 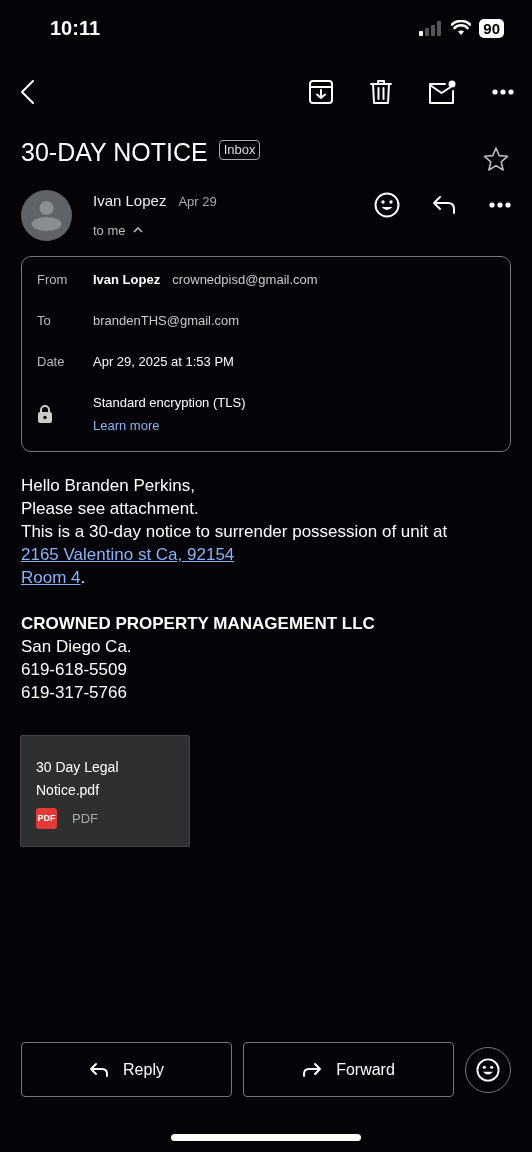 What do you see at coordinates (78, 779) in the screenshot?
I see `attachment-name: 30 Day Legal Notice.pdf` at bounding box center [78, 779].